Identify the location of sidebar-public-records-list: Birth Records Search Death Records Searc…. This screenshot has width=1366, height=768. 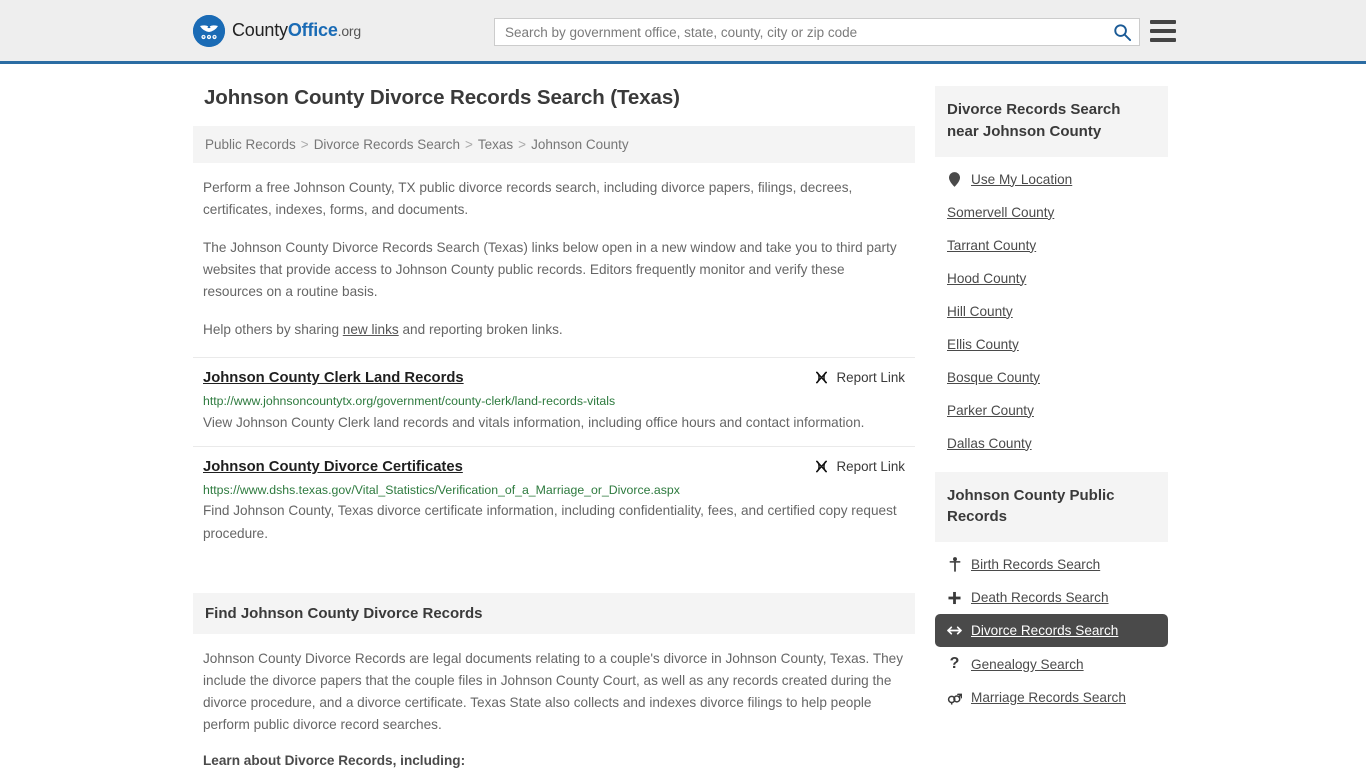
(1051, 628).